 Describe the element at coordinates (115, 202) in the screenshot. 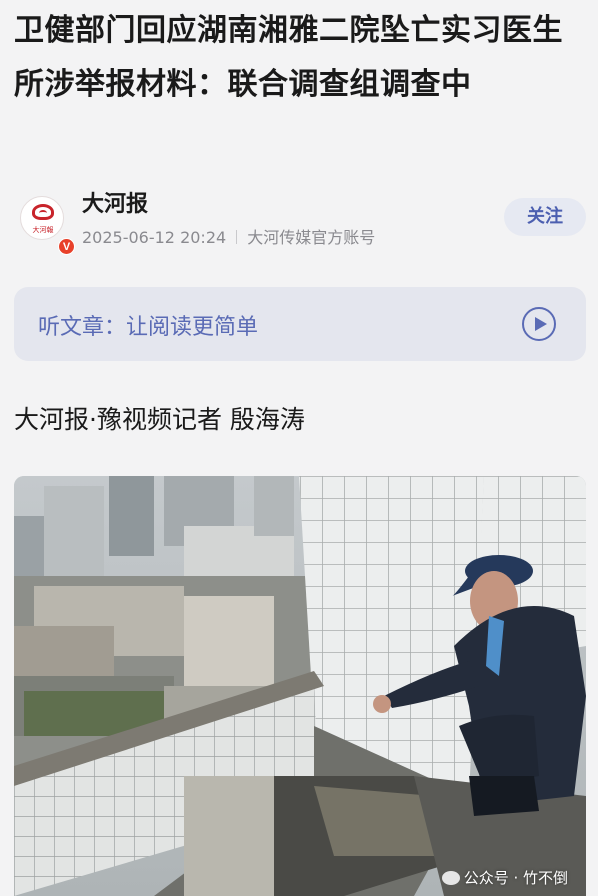

I see `author-name: 大河报` at that location.